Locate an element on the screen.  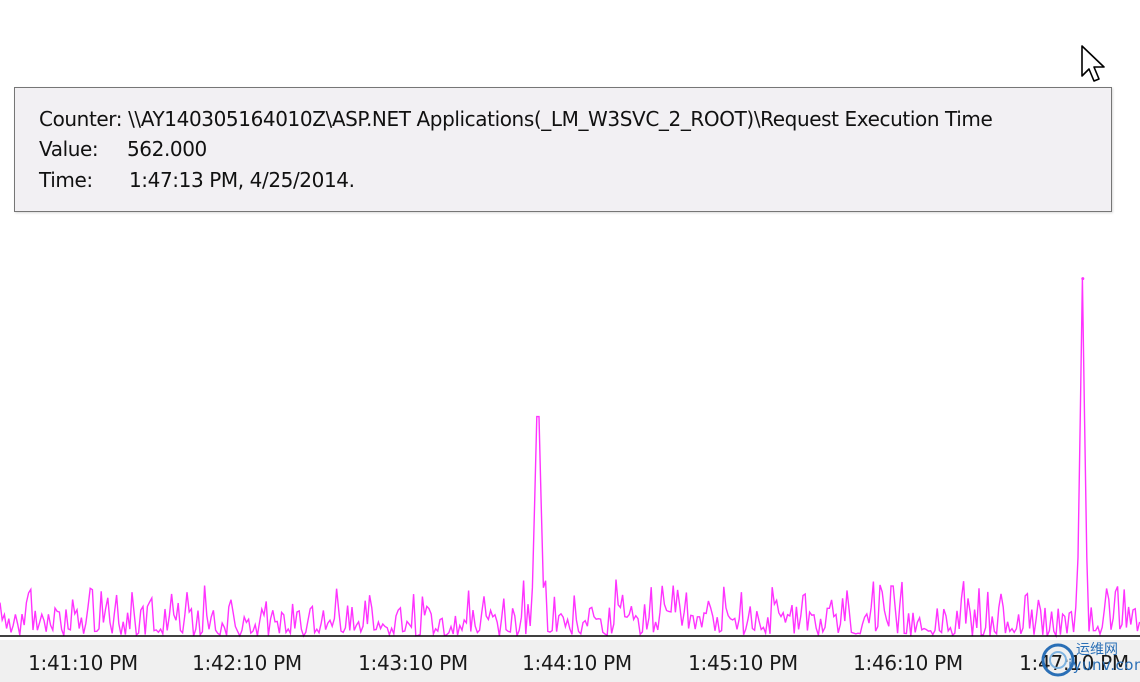
tooltip-time-key: Time: is located at coordinates (66, 180).